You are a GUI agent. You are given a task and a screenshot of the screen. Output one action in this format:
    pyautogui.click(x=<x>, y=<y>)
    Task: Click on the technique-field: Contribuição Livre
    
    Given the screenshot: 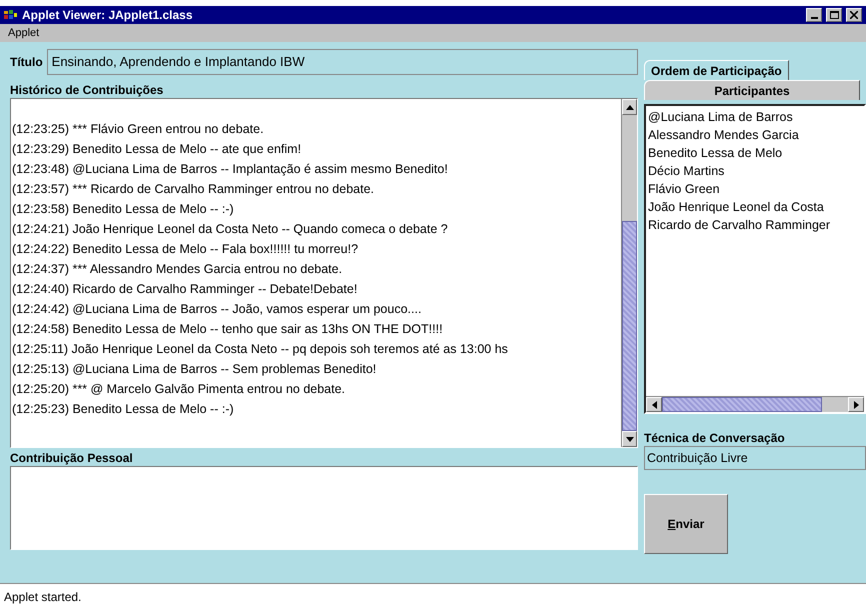 What is the action you would take?
    pyautogui.click(x=755, y=458)
    